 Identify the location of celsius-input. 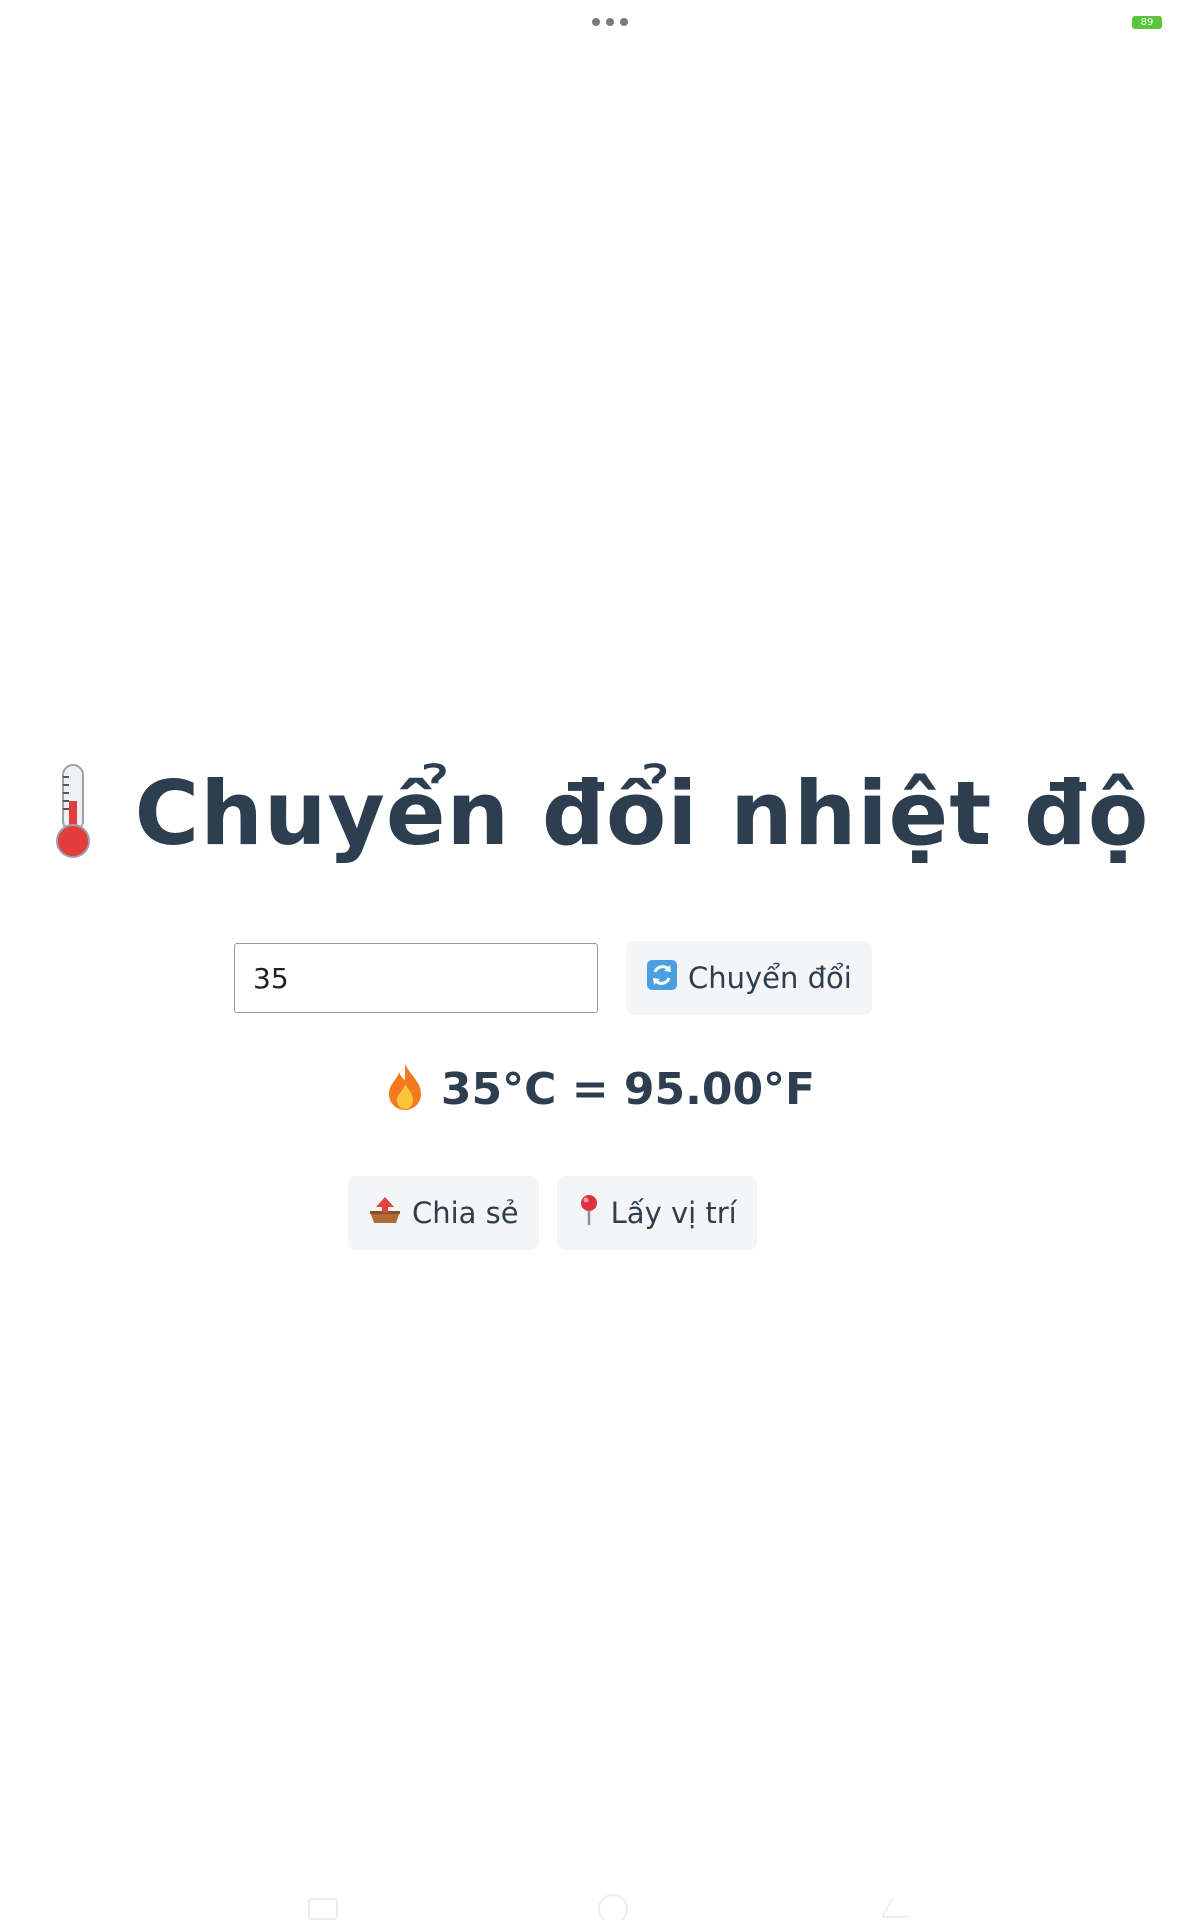
(416, 978).